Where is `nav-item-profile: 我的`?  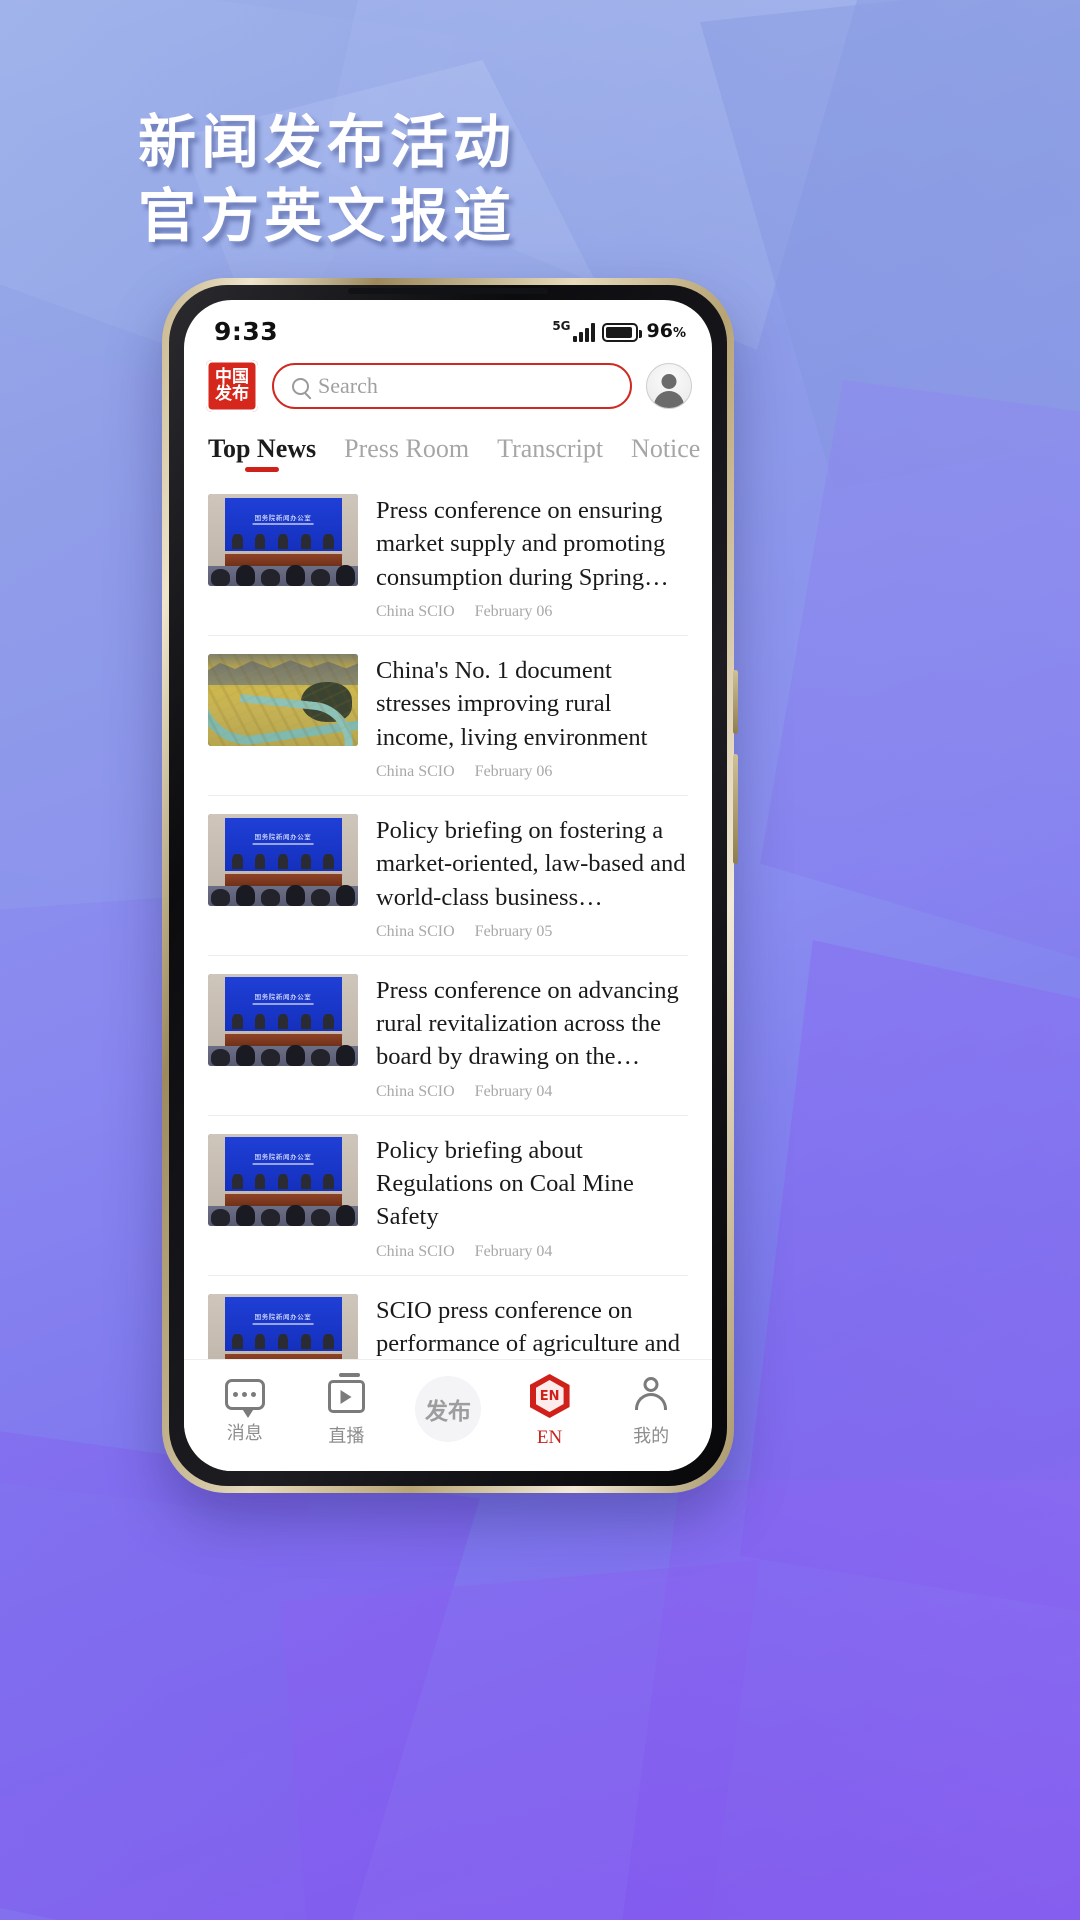
nav-item-profile: 我的 is located at coordinates (651, 1411).